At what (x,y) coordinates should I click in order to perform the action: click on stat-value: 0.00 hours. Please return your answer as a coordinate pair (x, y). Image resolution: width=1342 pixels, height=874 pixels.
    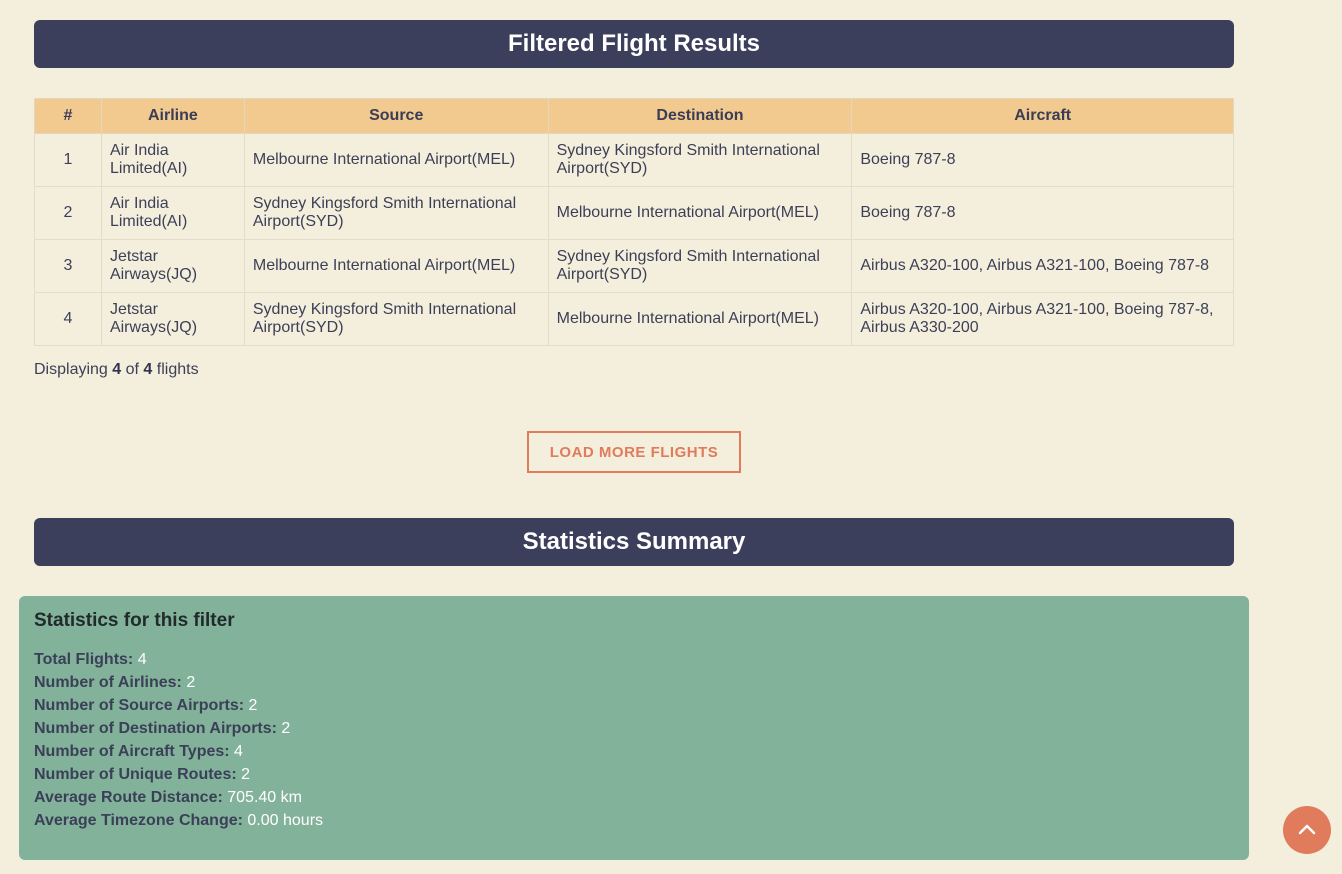
    Looking at the image, I should click on (285, 820).